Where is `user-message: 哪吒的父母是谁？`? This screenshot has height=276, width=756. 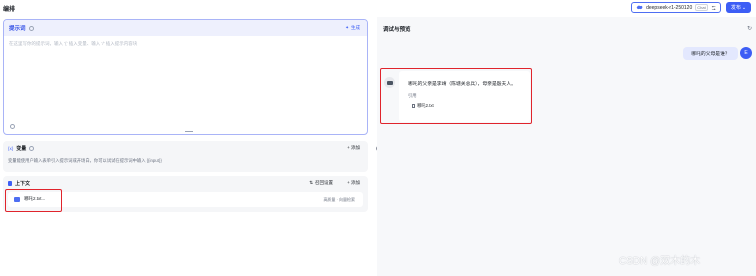
user-message: 哪吒的父母是谁？ is located at coordinates (710, 53).